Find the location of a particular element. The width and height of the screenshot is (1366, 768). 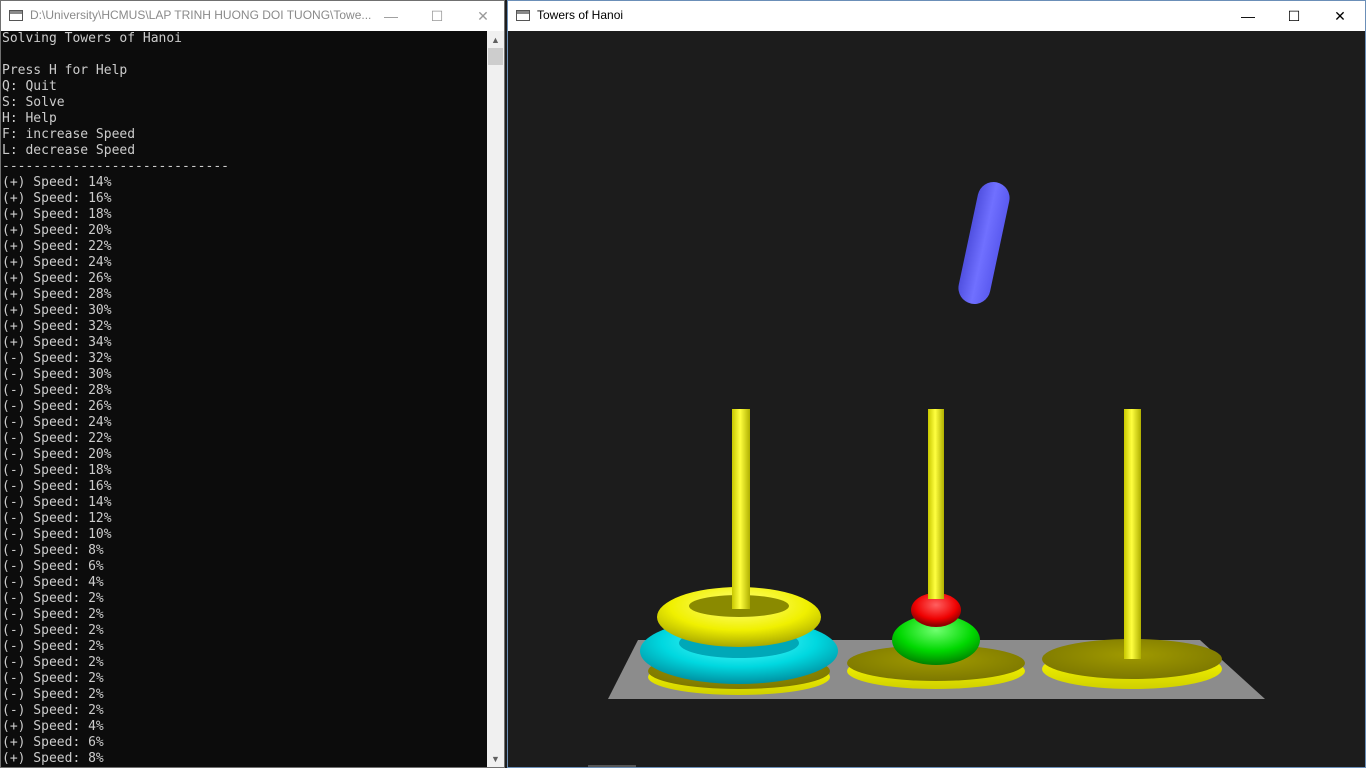

peg-right is located at coordinates (1132, 534).